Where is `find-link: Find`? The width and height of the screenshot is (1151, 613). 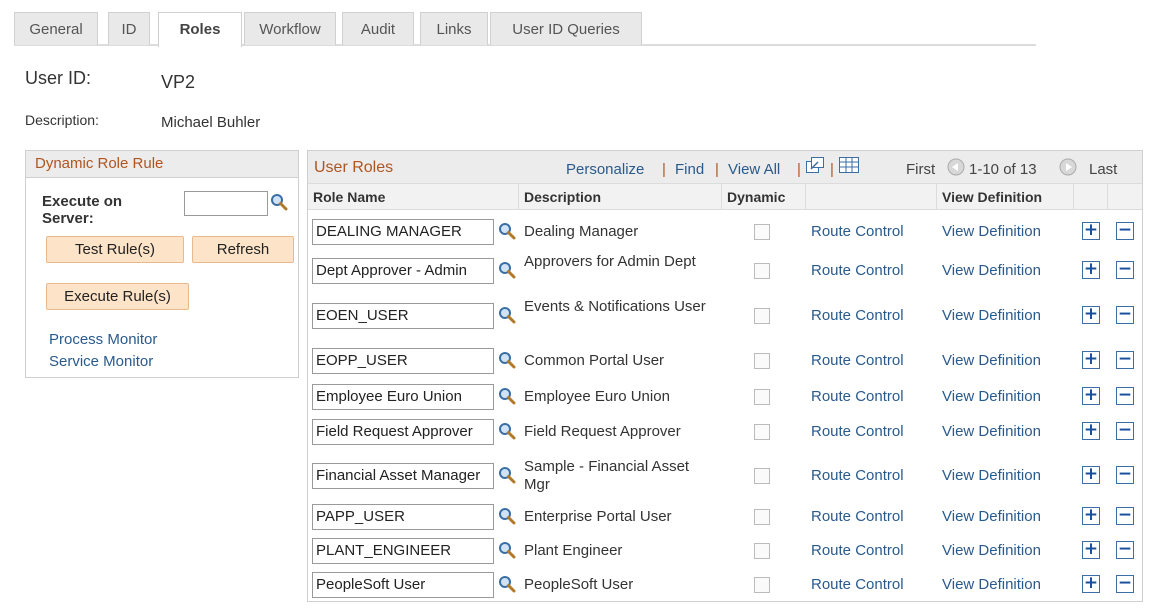 find-link: Find is located at coordinates (689, 169).